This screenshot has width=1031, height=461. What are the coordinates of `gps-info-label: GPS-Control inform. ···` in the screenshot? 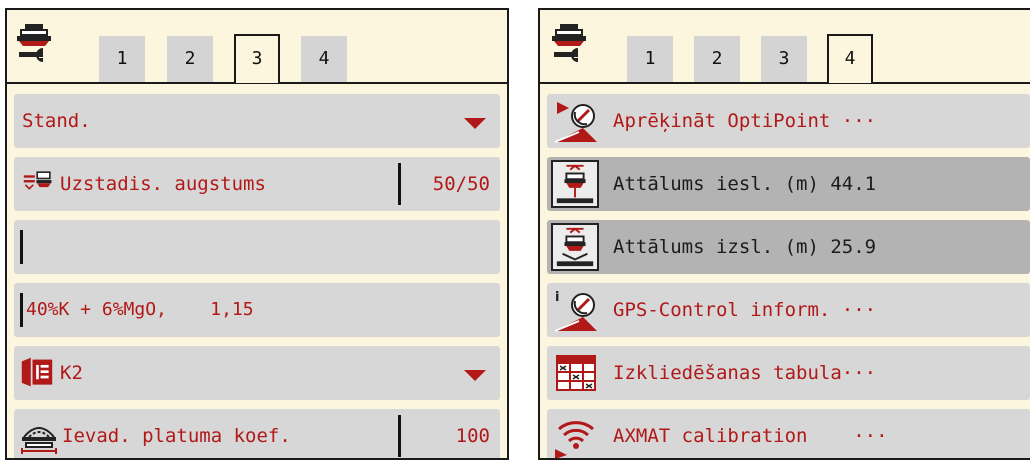 It's located at (745, 310).